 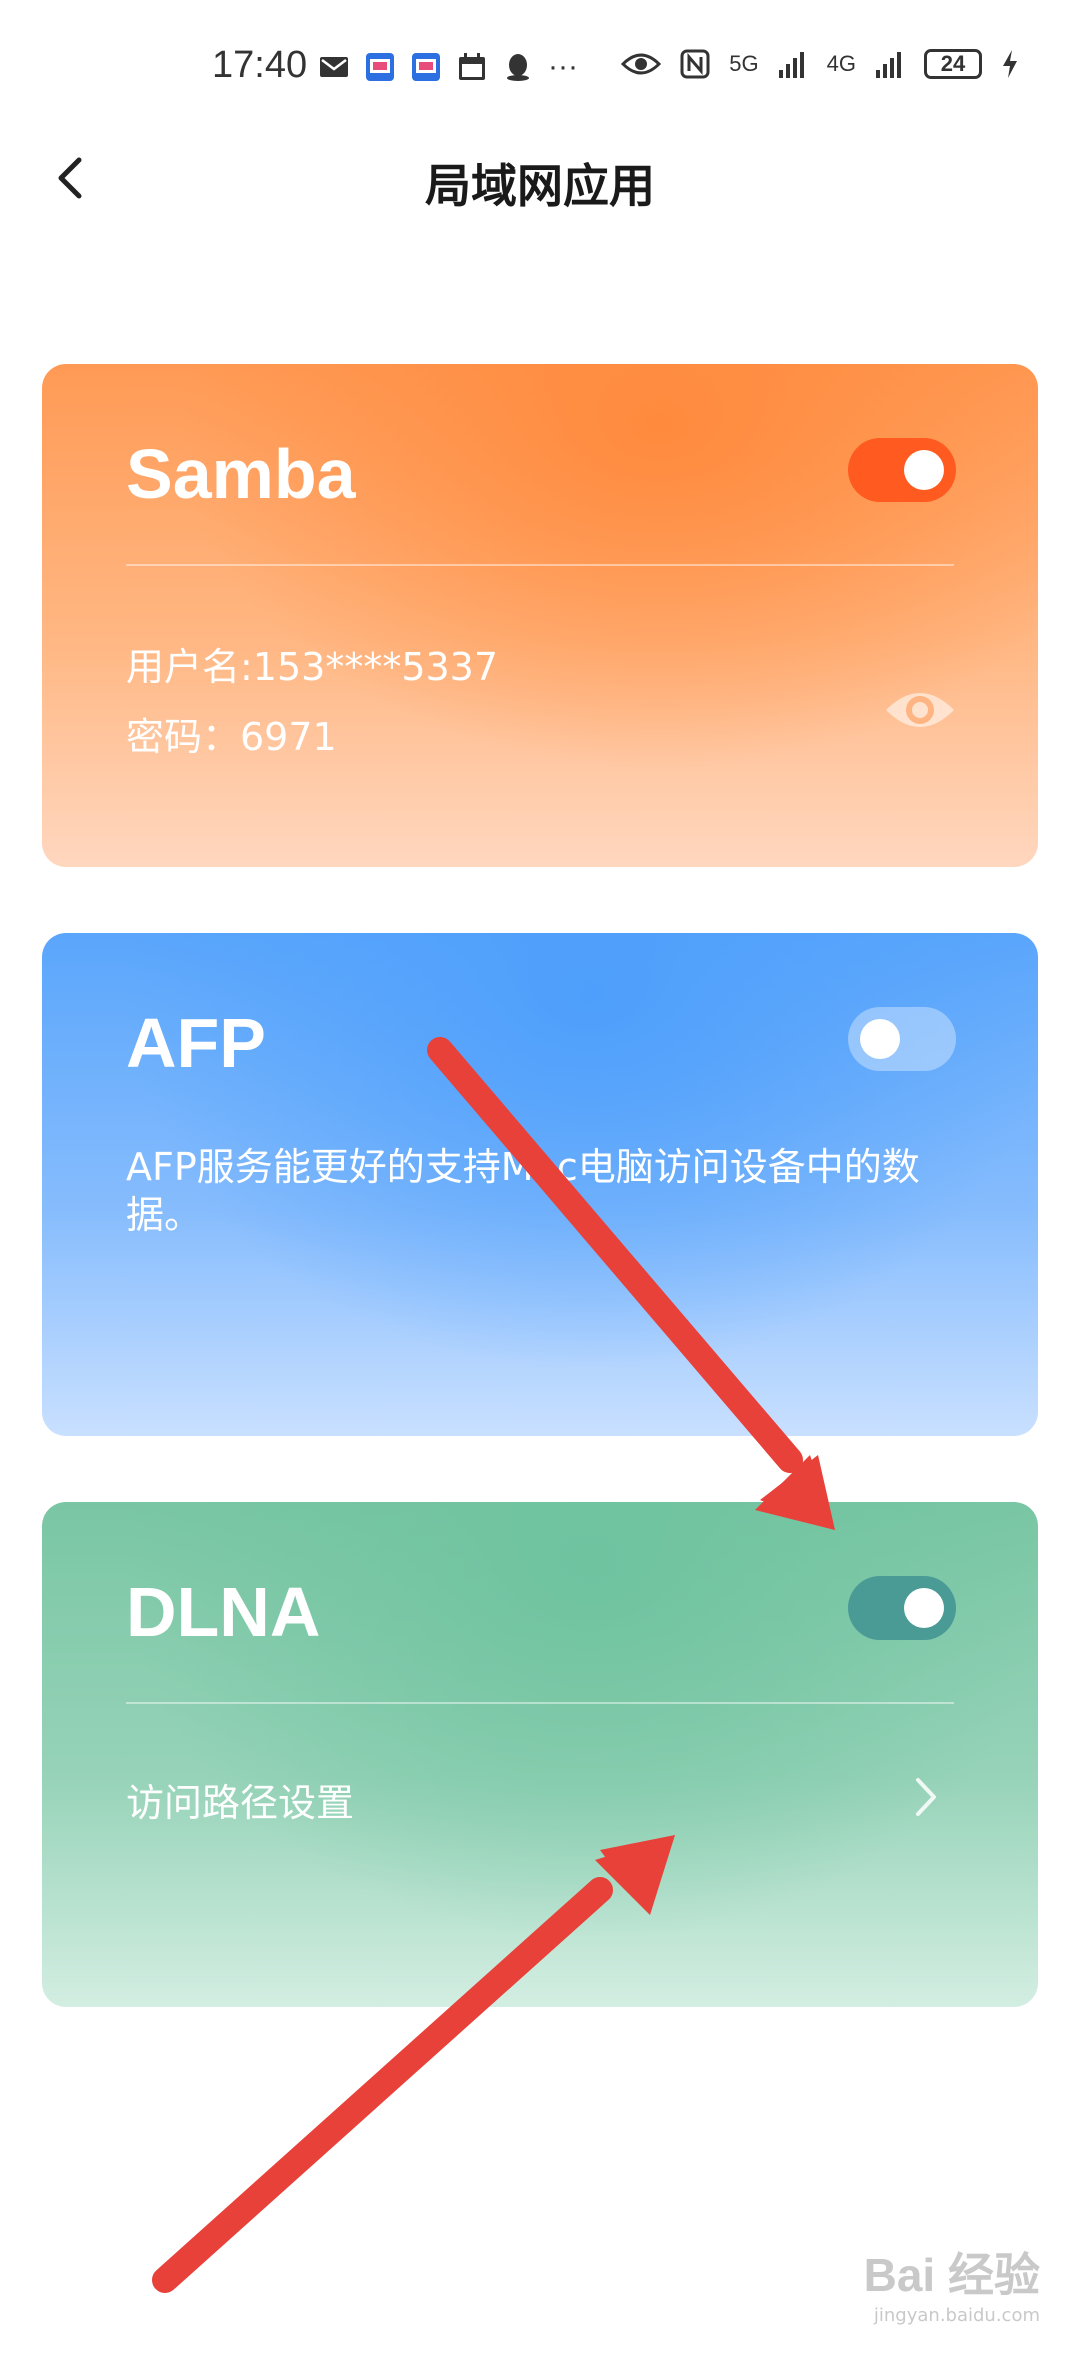 I want to click on chevron-right-icon, so click(x=926, y=1797).